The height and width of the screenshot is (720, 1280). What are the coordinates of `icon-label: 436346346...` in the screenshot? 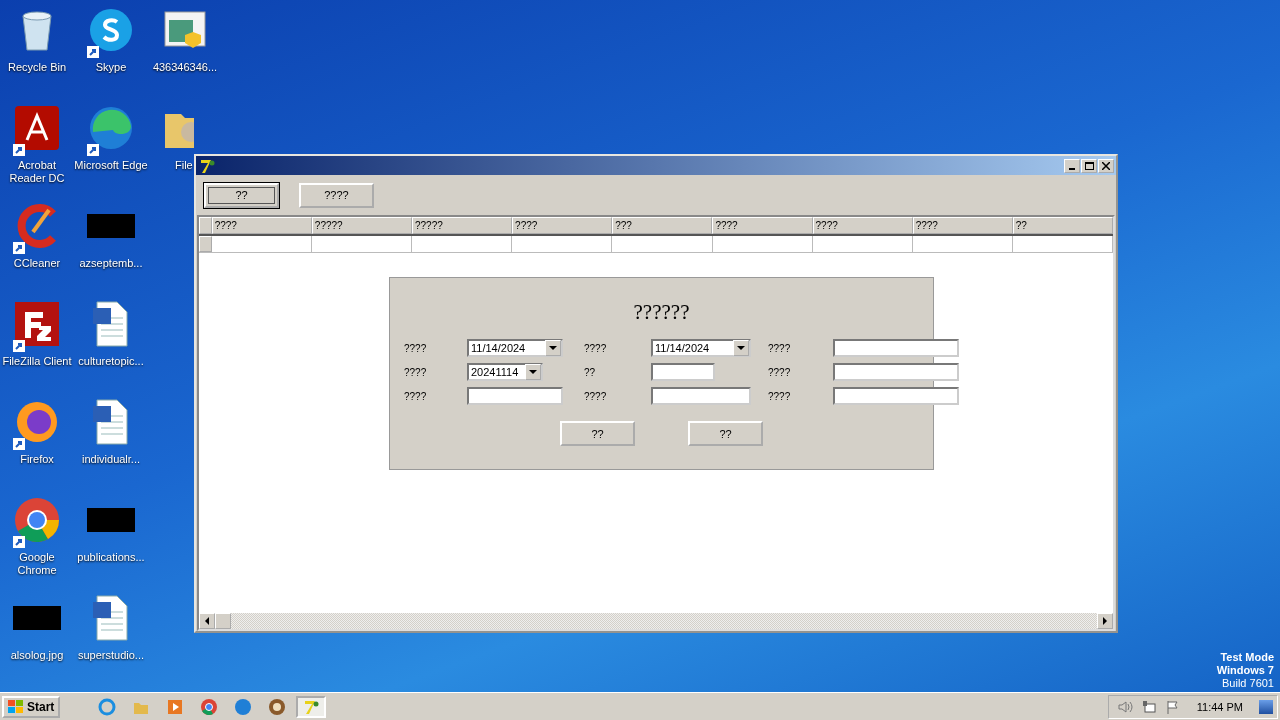 It's located at (185, 67).